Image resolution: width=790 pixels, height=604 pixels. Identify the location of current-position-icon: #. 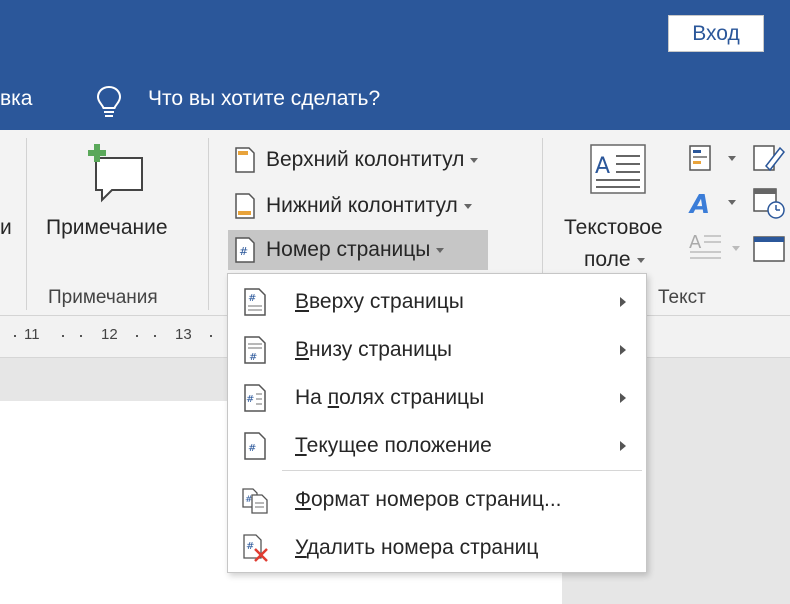
(255, 446).